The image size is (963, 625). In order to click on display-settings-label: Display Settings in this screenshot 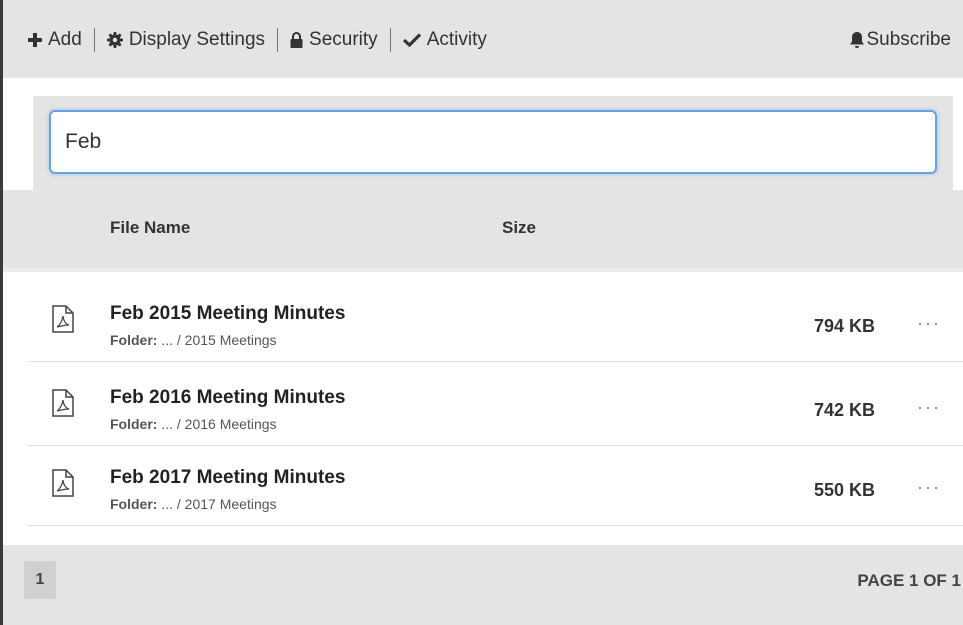, I will do `click(197, 39)`.